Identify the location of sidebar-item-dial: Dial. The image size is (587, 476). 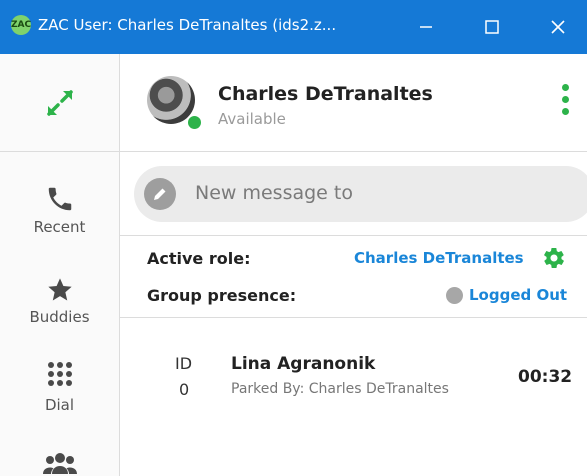
(59, 387).